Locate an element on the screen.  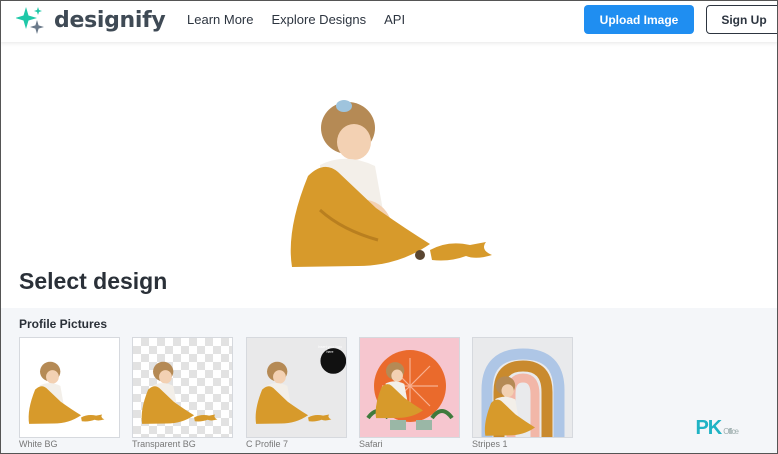
design-preview-image is located at coordinates (390, 180).